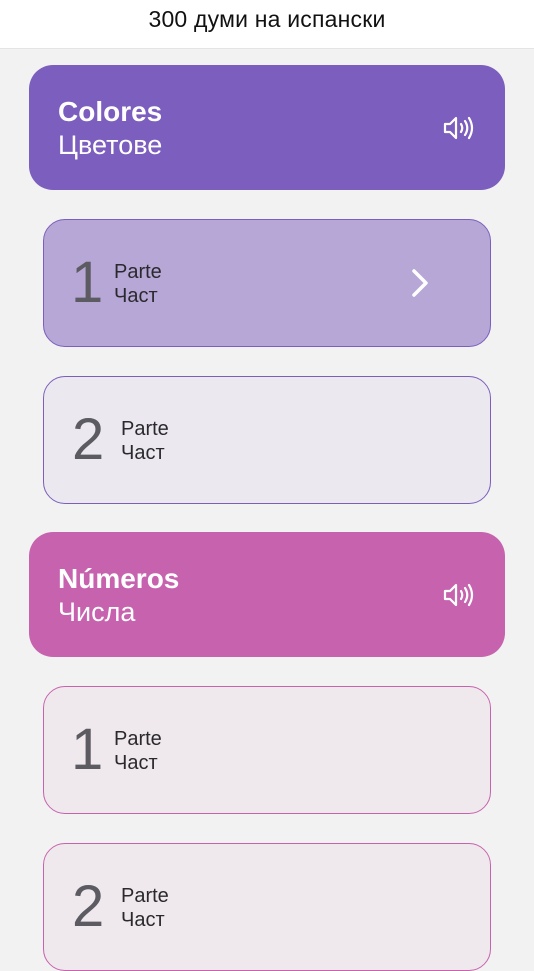 This screenshot has height=971, width=534. I want to click on part-card-colores-2: 2 Parte Част, so click(267, 440).